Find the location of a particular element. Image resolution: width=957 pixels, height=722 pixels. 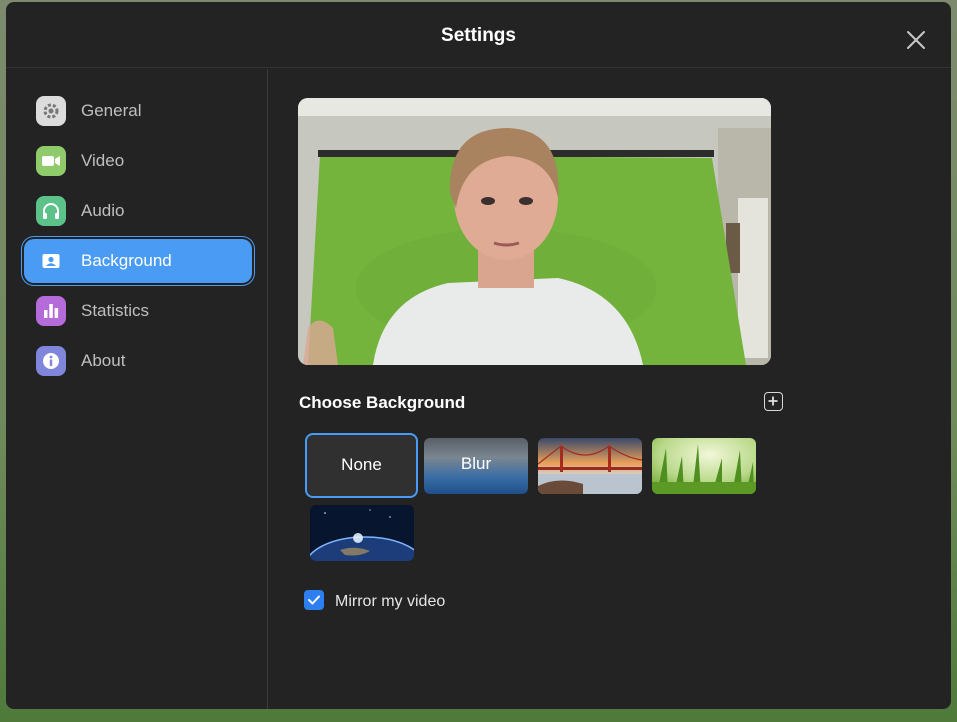

sidebar-item-label: Statistics is located at coordinates (115, 310).